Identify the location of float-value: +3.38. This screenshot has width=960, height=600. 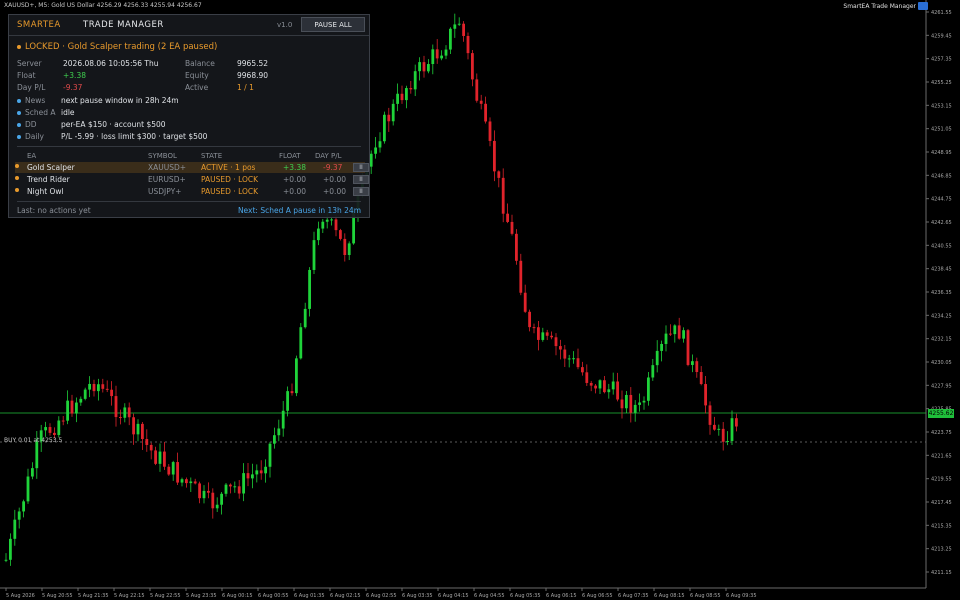
(74, 75).